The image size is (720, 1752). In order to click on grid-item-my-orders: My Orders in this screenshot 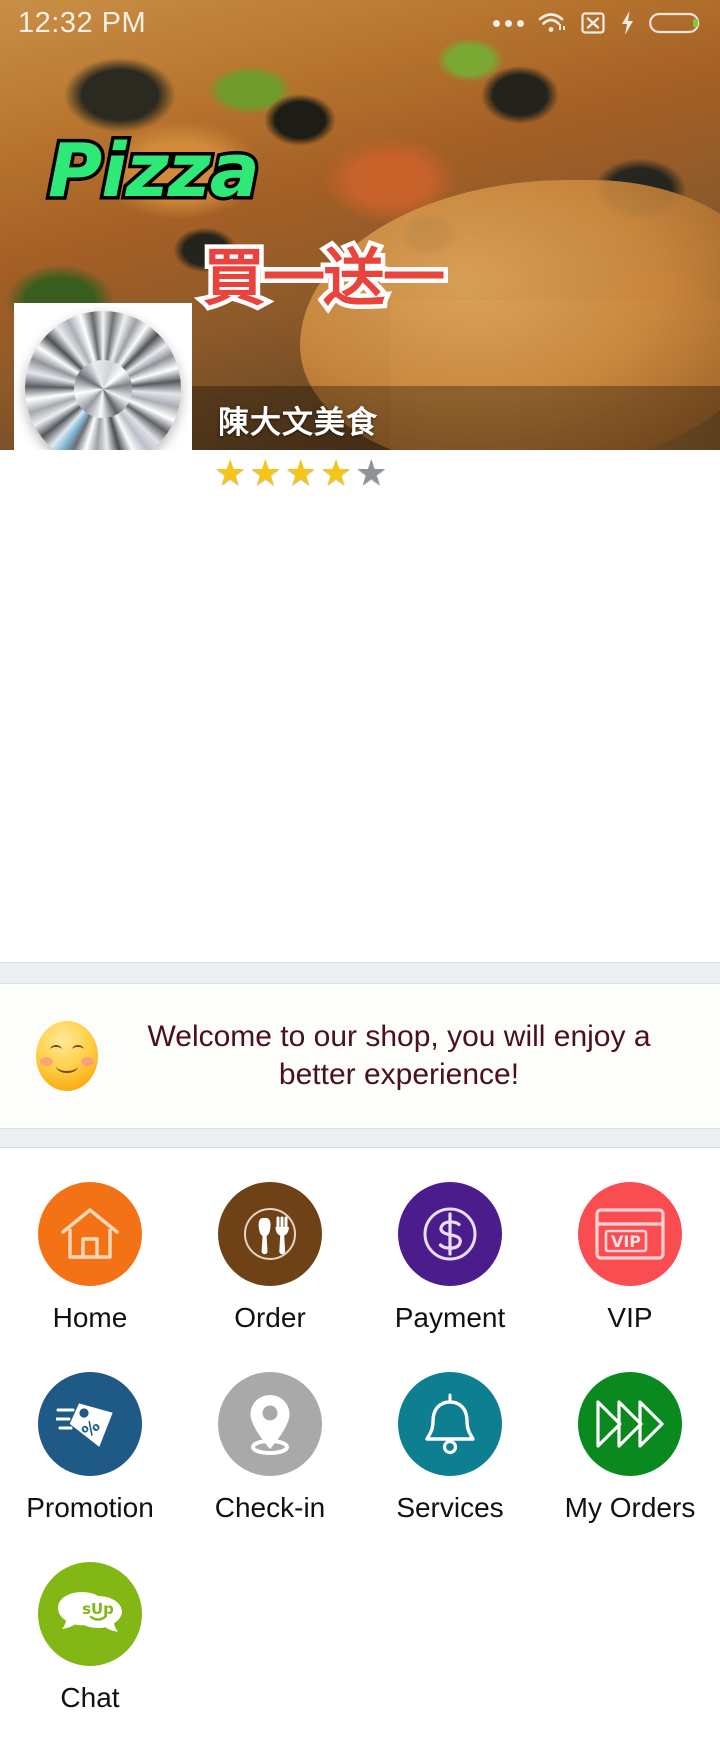, I will do `click(630, 1467)`.